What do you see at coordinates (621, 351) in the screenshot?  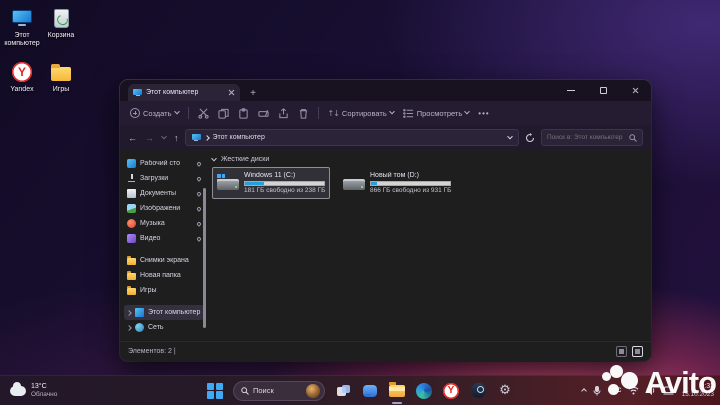 I see `details-view-button` at bounding box center [621, 351].